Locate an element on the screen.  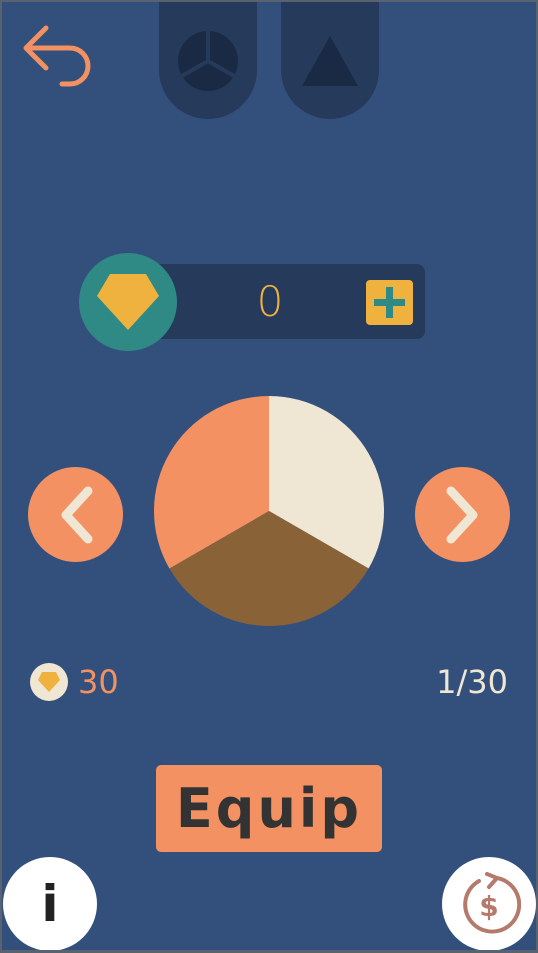
shop-button: $ is located at coordinates (489, 903).